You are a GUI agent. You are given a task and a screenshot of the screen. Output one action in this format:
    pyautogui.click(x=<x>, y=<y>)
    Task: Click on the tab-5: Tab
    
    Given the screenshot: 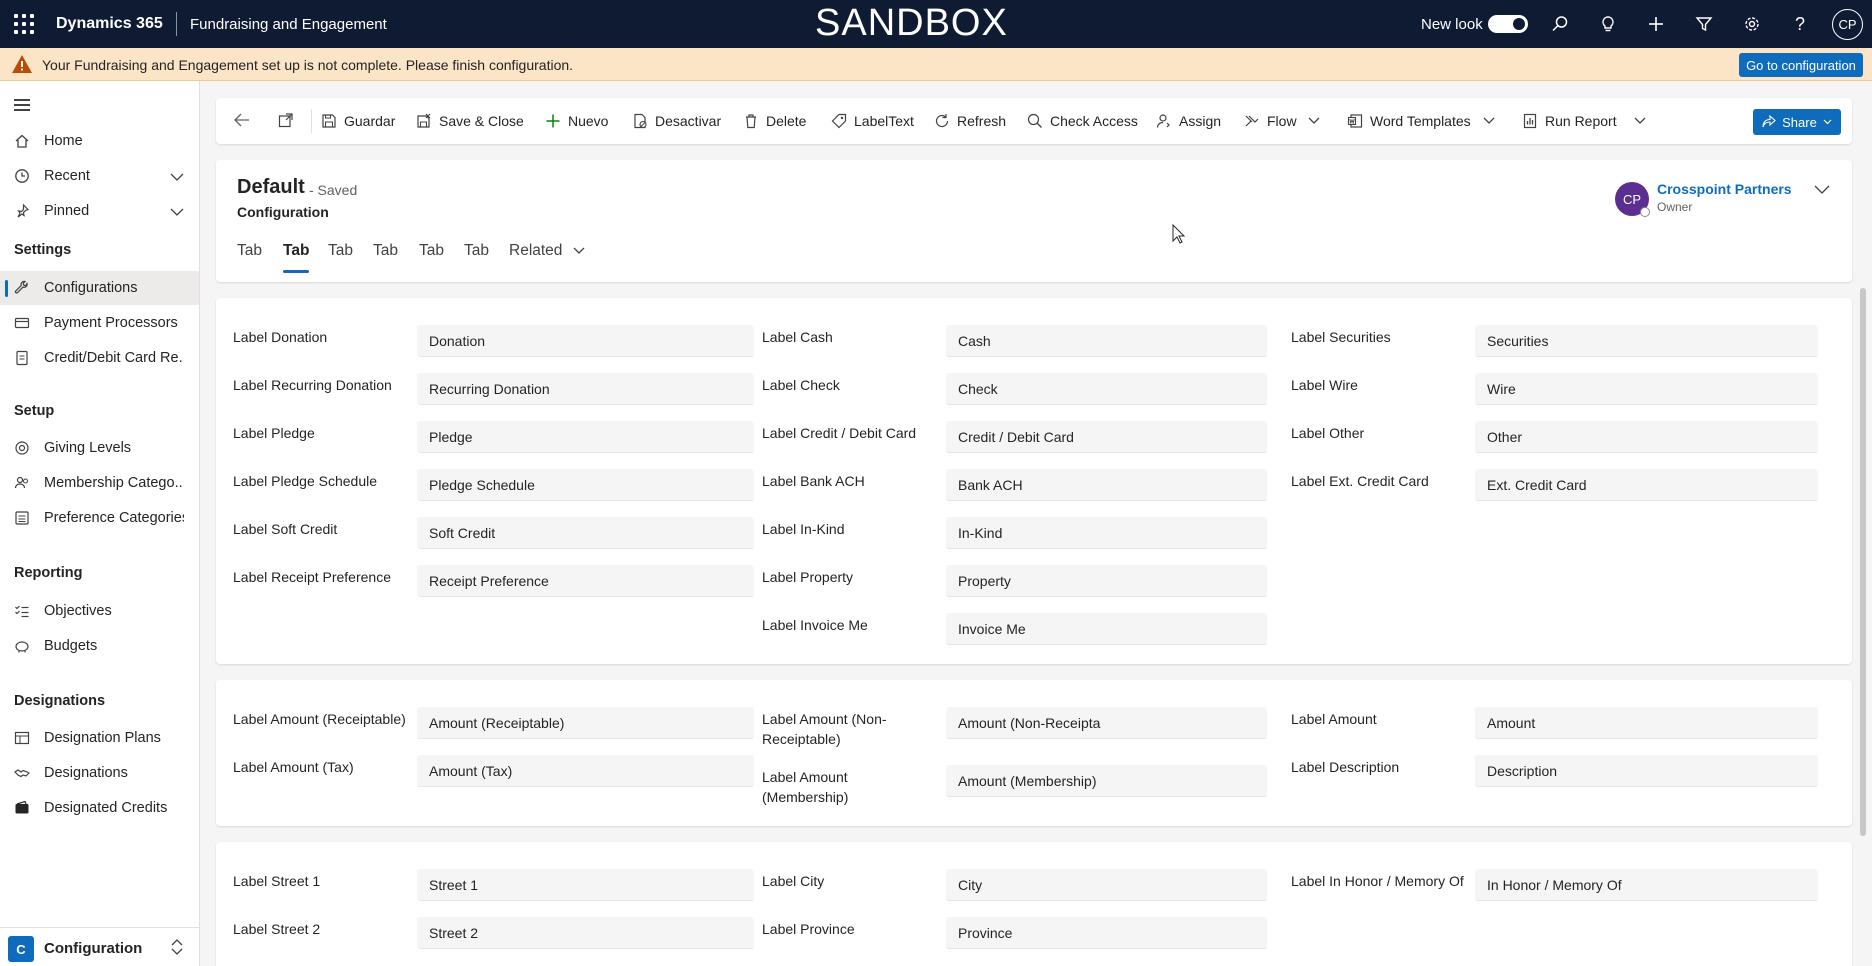 What is the action you would take?
    pyautogui.click(x=431, y=251)
    